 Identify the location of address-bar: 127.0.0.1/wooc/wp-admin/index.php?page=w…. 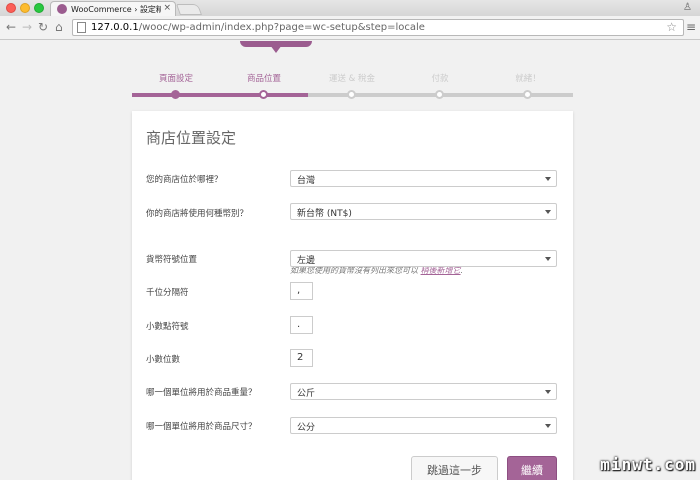
(378, 27).